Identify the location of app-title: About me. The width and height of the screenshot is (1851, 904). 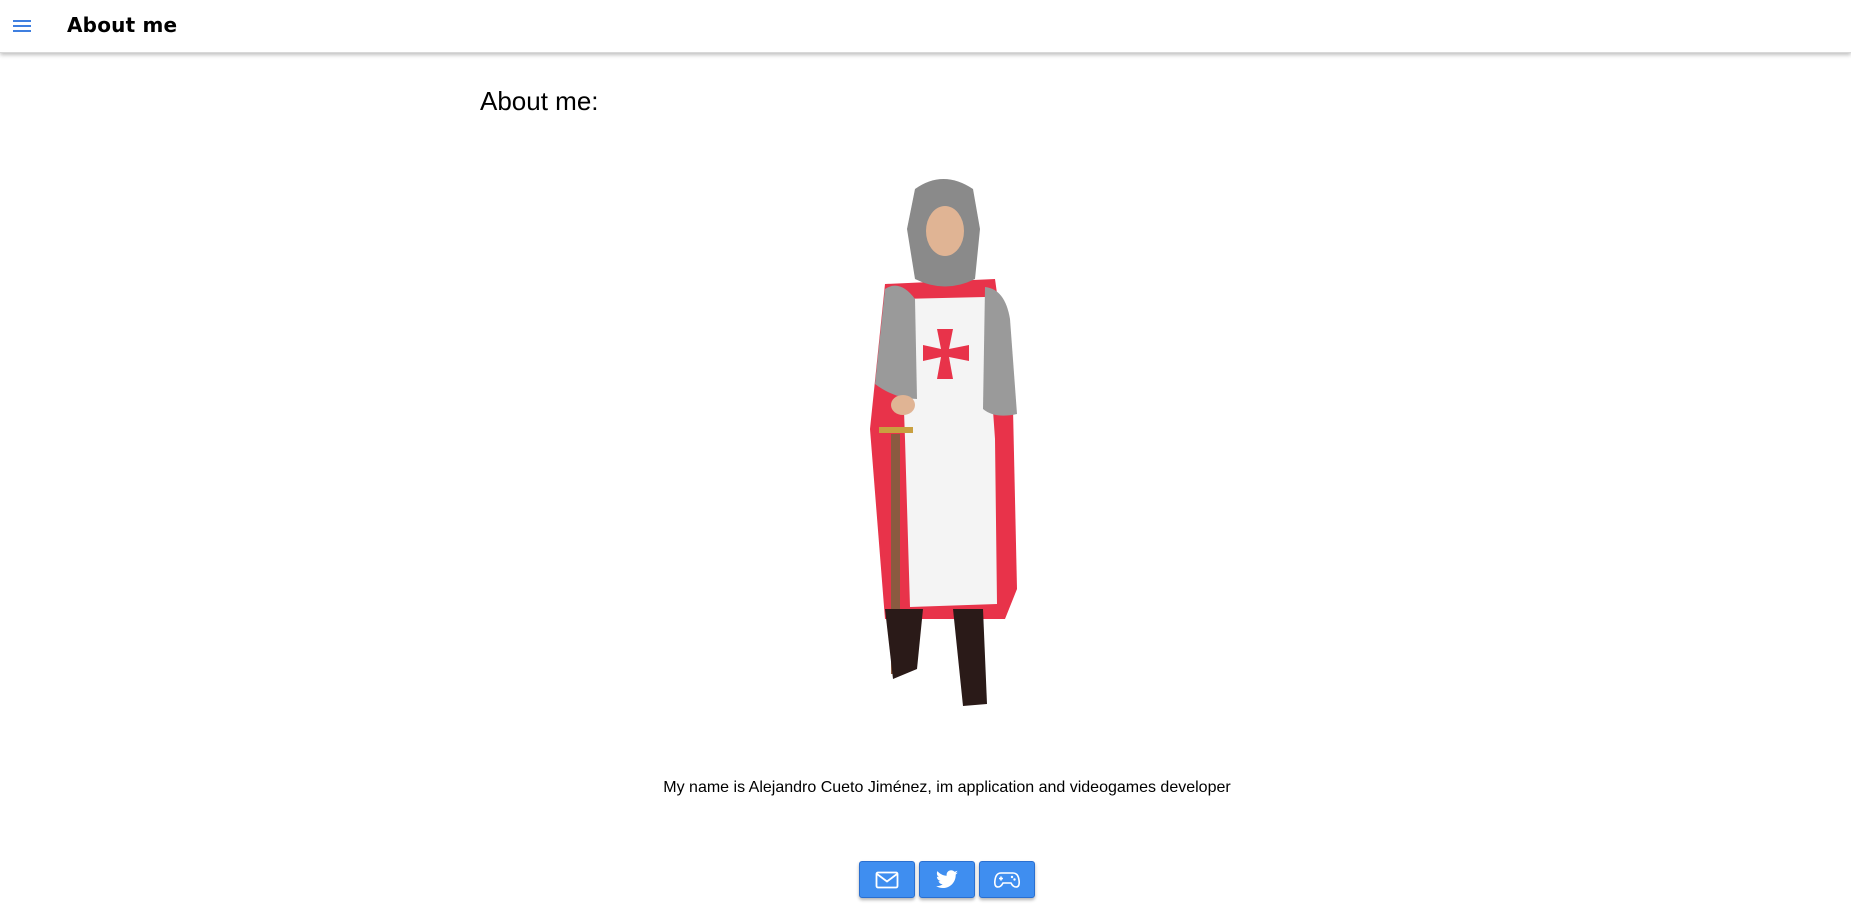
(122, 25).